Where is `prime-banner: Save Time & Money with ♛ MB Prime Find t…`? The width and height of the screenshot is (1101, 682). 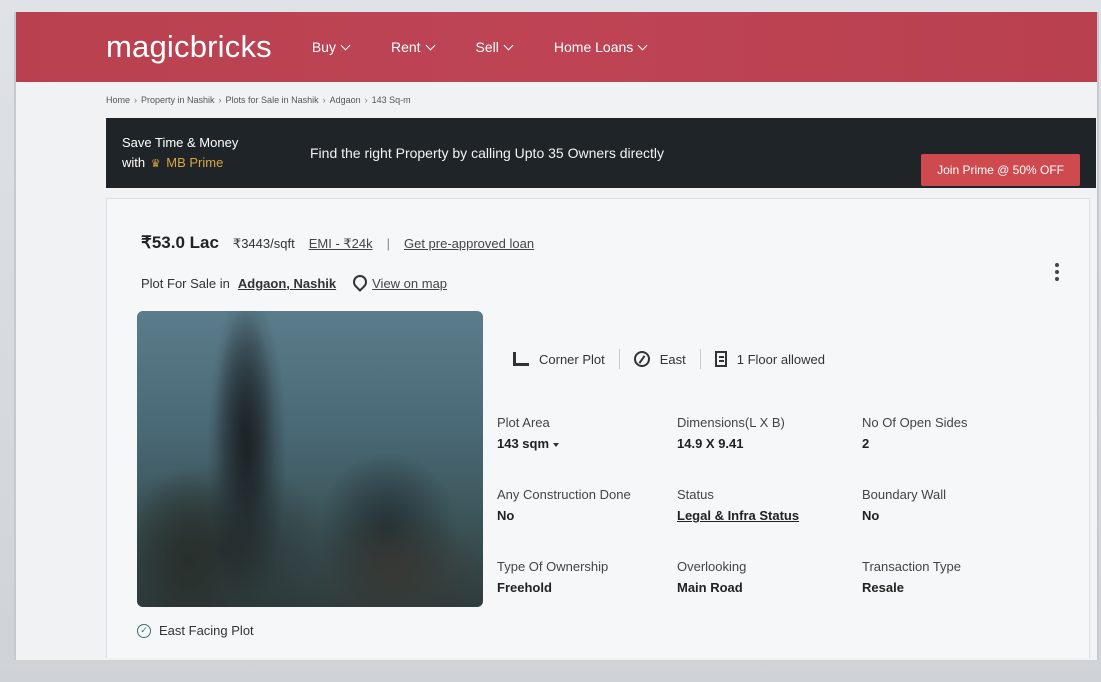 prime-banner: Save Time & Money with ♛ MB Prime Find t… is located at coordinates (601, 153).